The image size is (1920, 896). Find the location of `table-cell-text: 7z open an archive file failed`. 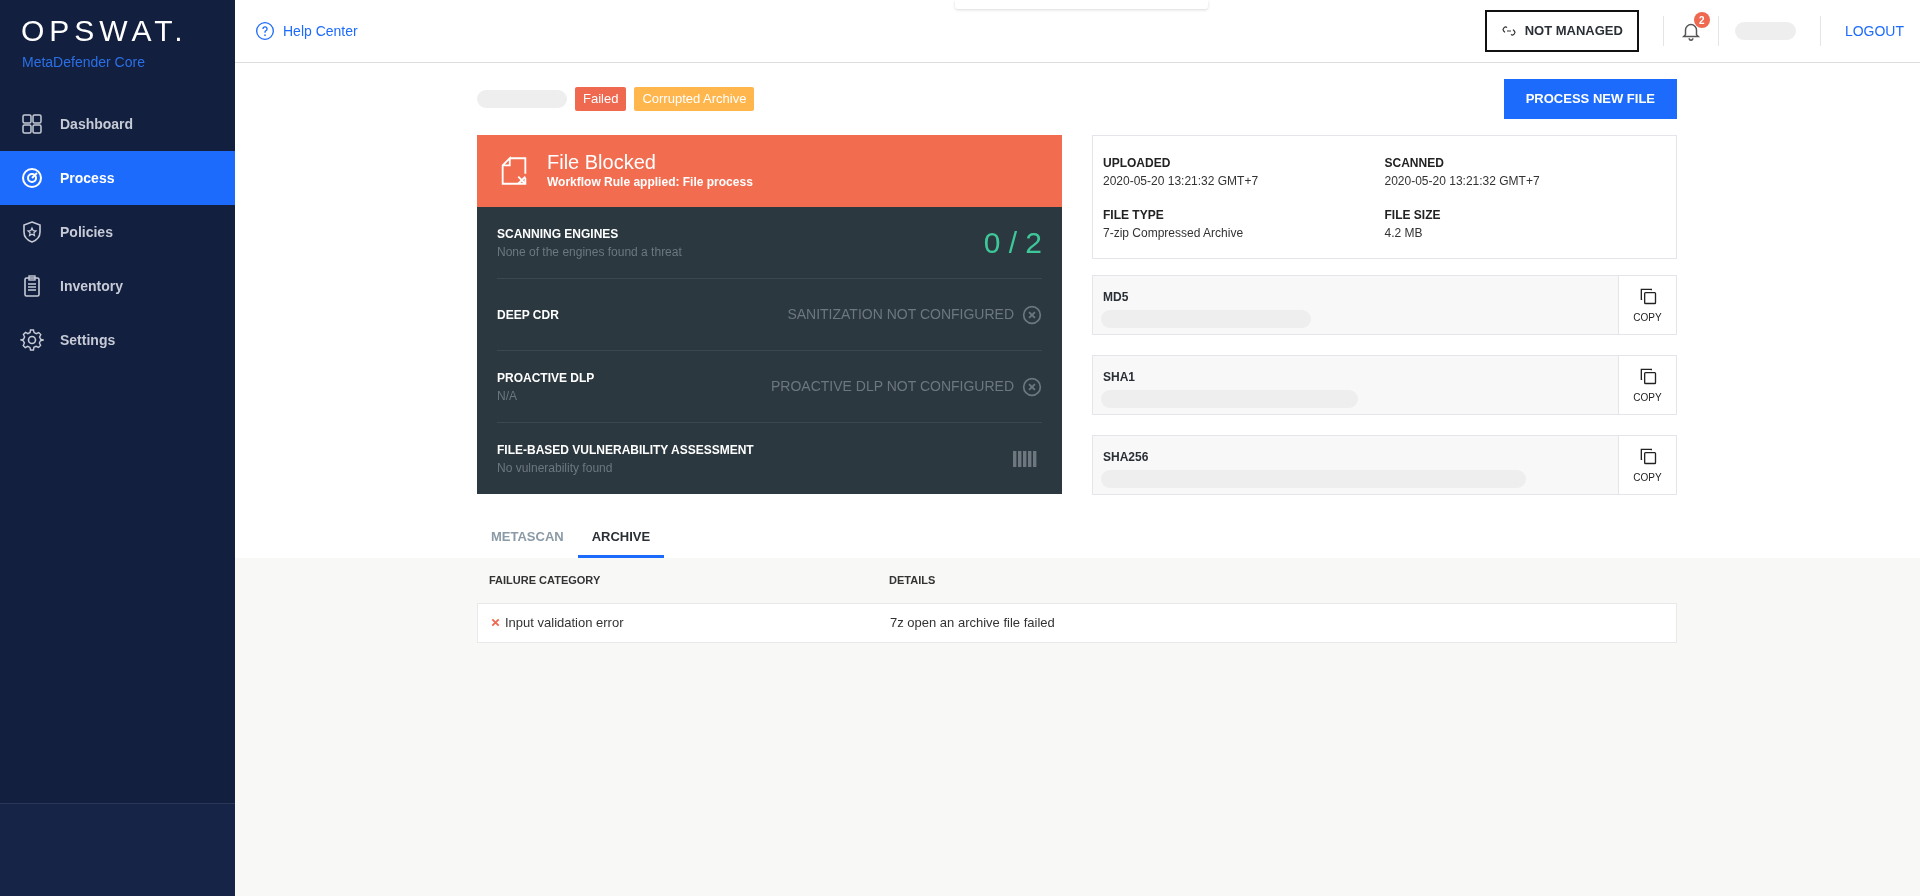

table-cell-text: 7z open an archive file failed is located at coordinates (972, 622).